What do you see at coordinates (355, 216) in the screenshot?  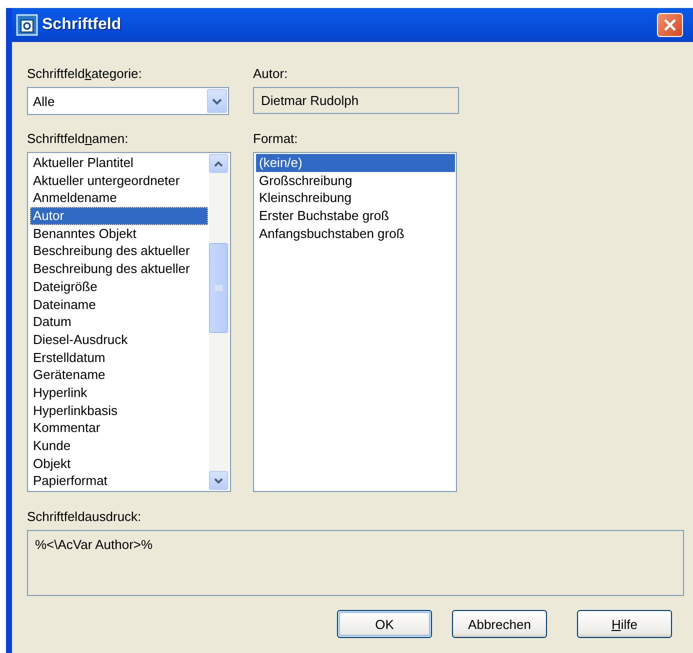 I see `list-item: Erster Buchstabe groß` at bounding box center [355, 216].